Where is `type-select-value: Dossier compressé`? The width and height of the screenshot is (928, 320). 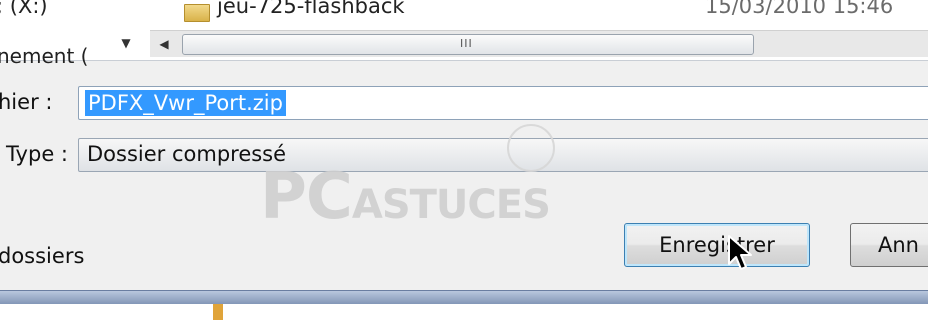
type-select-value: Dossier compressé is located at coordinates (187, 154).